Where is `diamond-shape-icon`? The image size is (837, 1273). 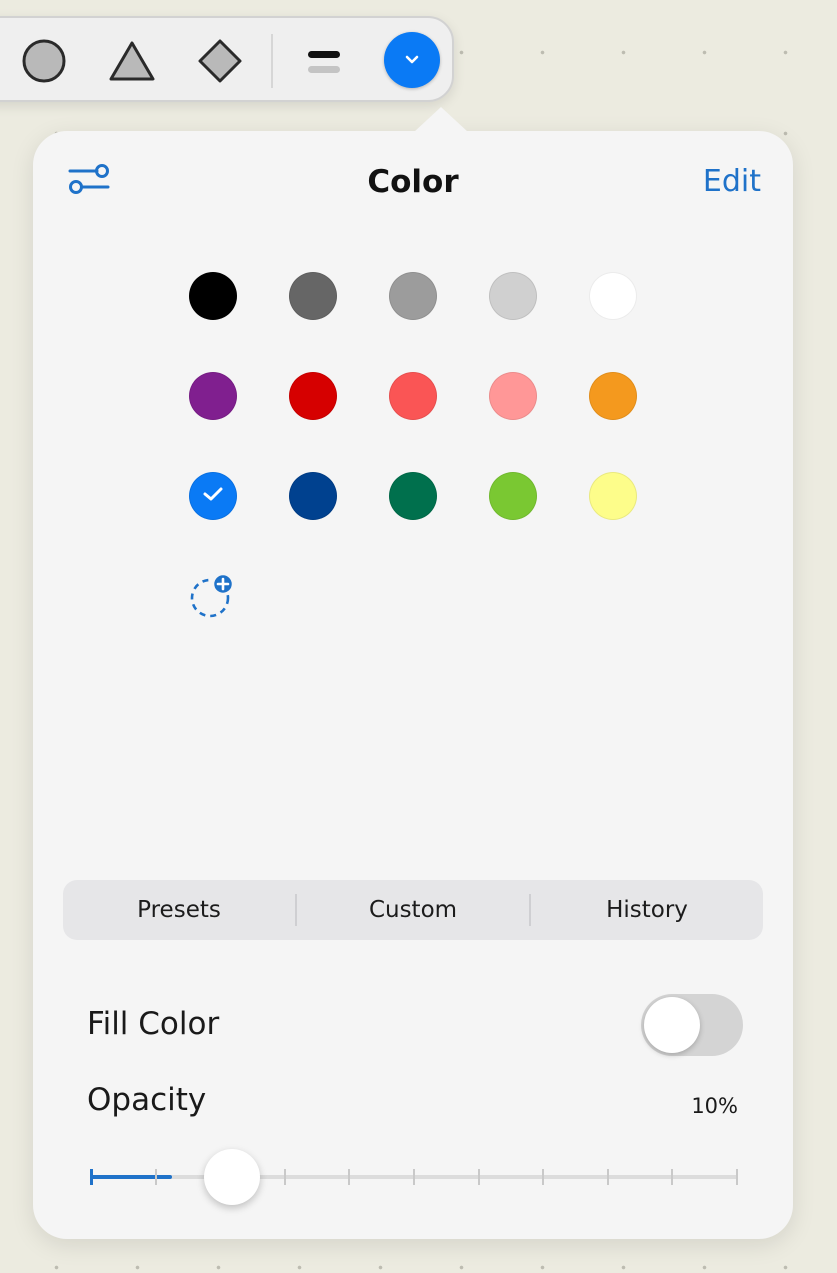
diamond-shape-icon is located at coordinates (220, 61).